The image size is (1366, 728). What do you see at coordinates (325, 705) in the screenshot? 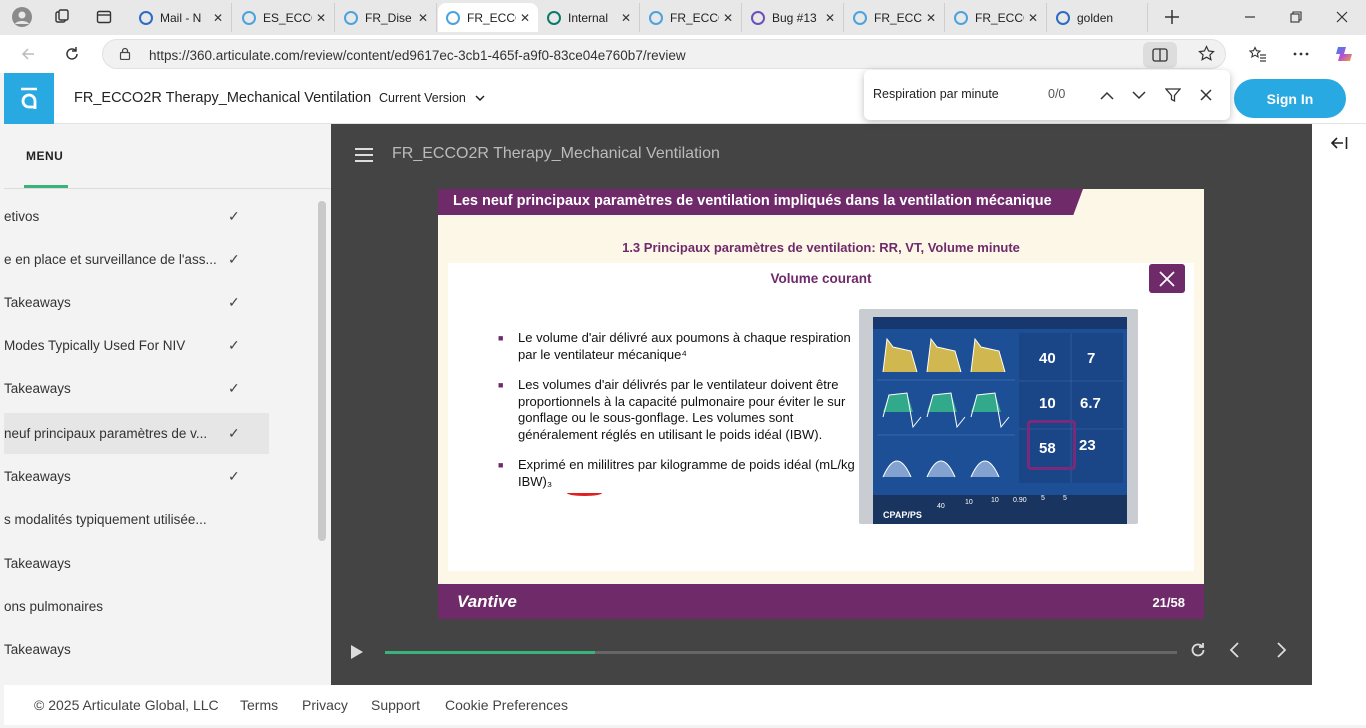
I see `privacy-link: Privacy` at bounding box center [325, 705].